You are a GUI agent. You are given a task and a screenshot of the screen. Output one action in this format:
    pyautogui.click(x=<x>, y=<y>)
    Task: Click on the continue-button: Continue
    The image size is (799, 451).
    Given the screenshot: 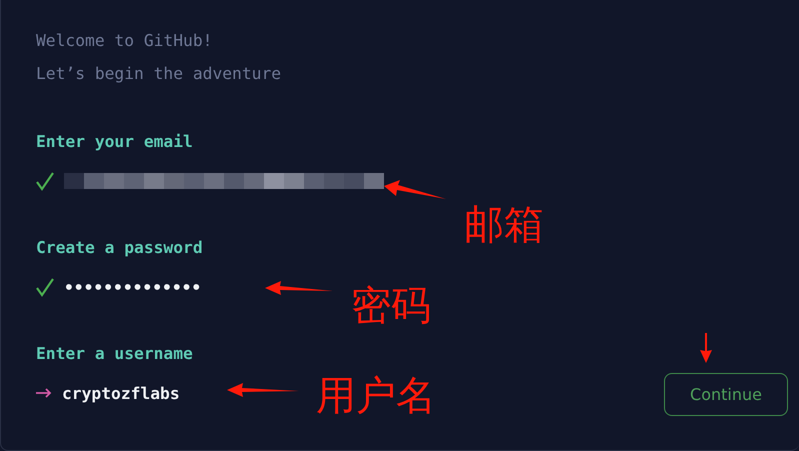 What is the action you would take?
    pyautogui.click(x=726, y=394)
    